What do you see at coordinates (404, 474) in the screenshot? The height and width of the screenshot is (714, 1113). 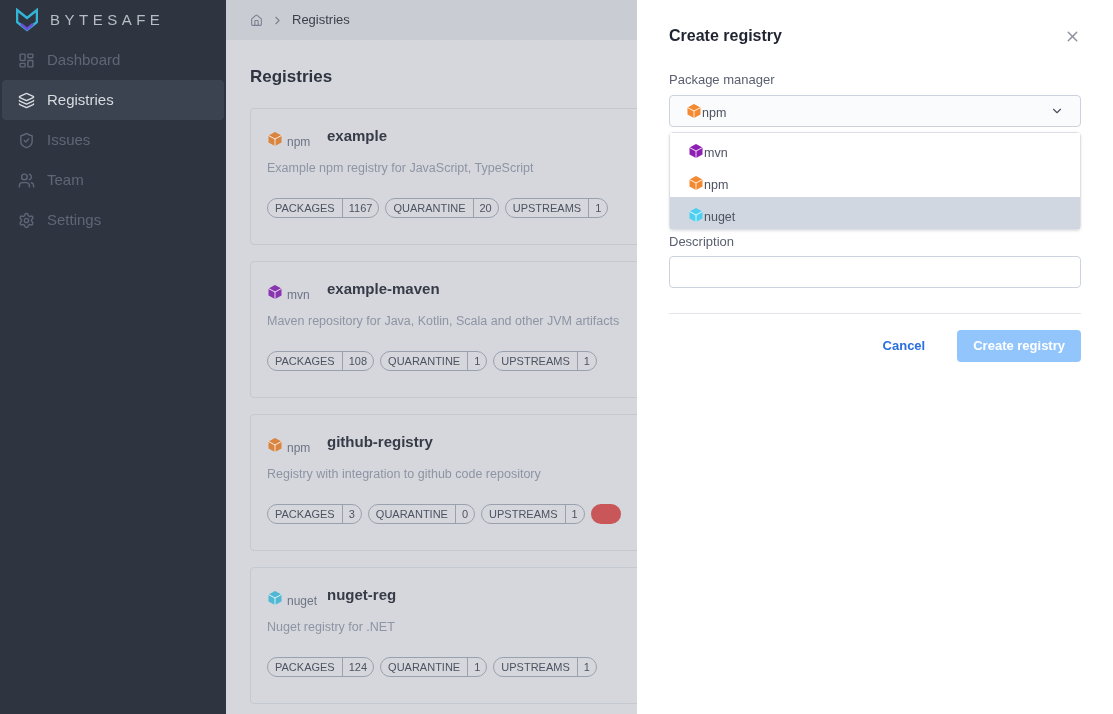 I see `registry-description: Registry with integration to github code repository` at bounding box center [404, 474].